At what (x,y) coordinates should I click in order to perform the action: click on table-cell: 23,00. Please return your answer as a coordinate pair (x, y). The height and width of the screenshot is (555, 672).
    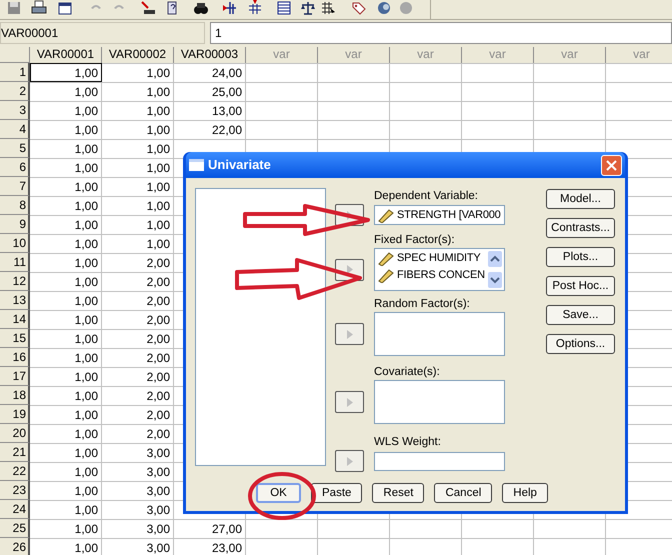
    Looking at the image, I should click on (210, 546).